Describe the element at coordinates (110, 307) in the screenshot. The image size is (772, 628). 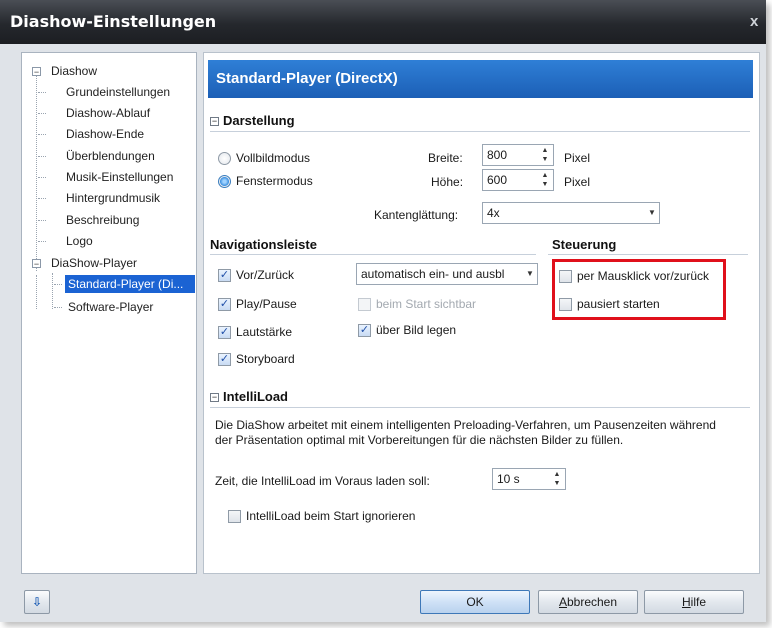
I see `tree-item-software-player: Software-Player` at that location.